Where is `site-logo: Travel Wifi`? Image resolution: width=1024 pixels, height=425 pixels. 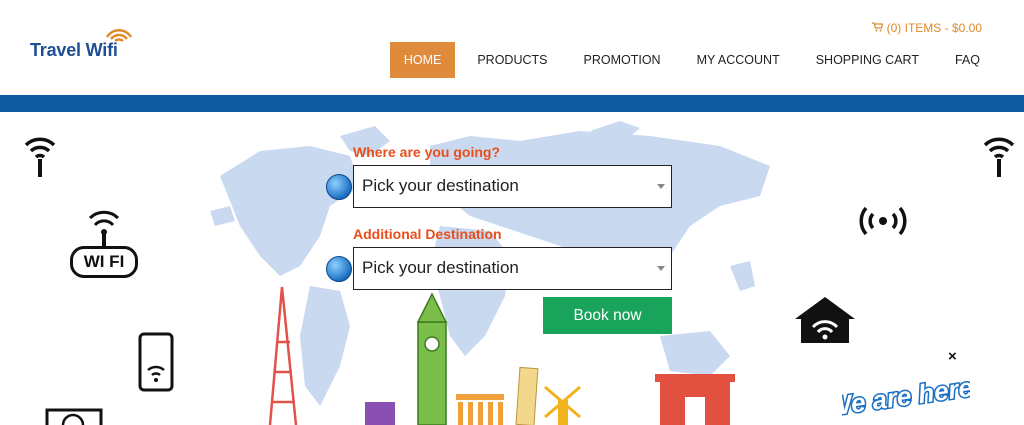
site-logo: Travel Wifi is located at coordinates (85, 46).